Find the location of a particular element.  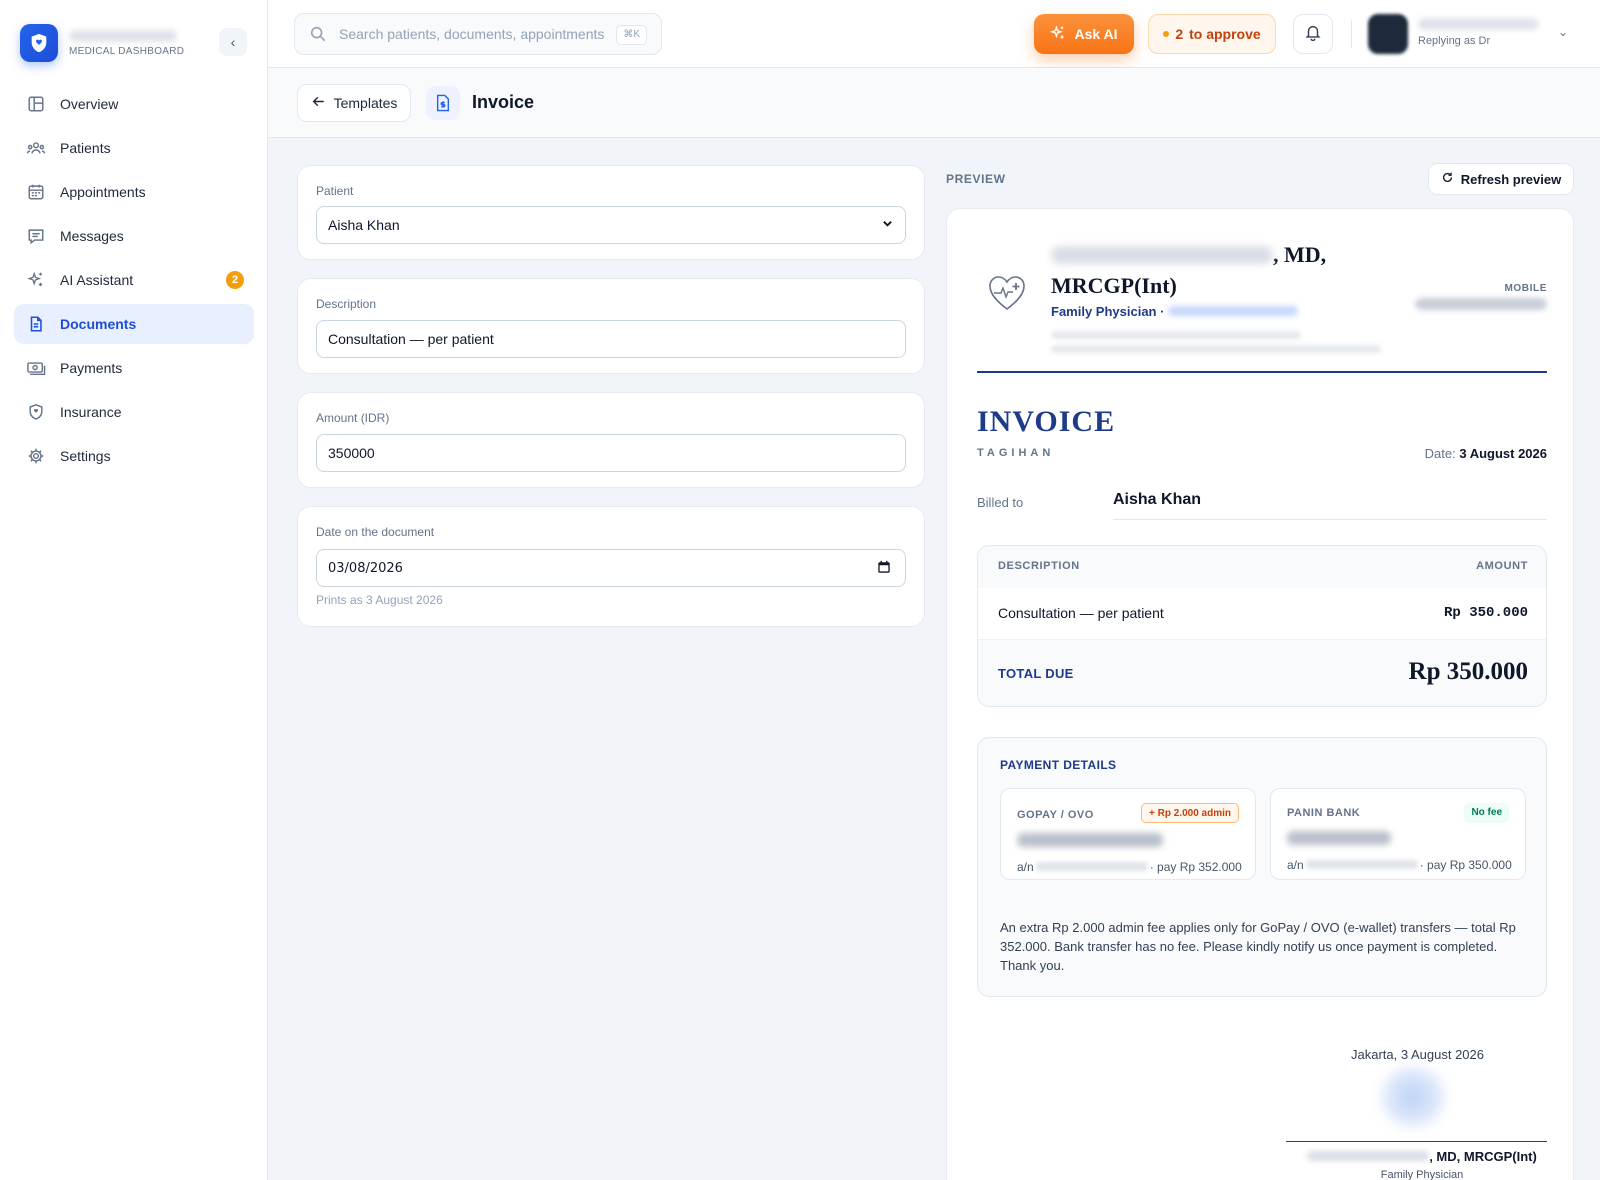

column-header-description: DESCRIPTION is located at coordinates (1039, 566).